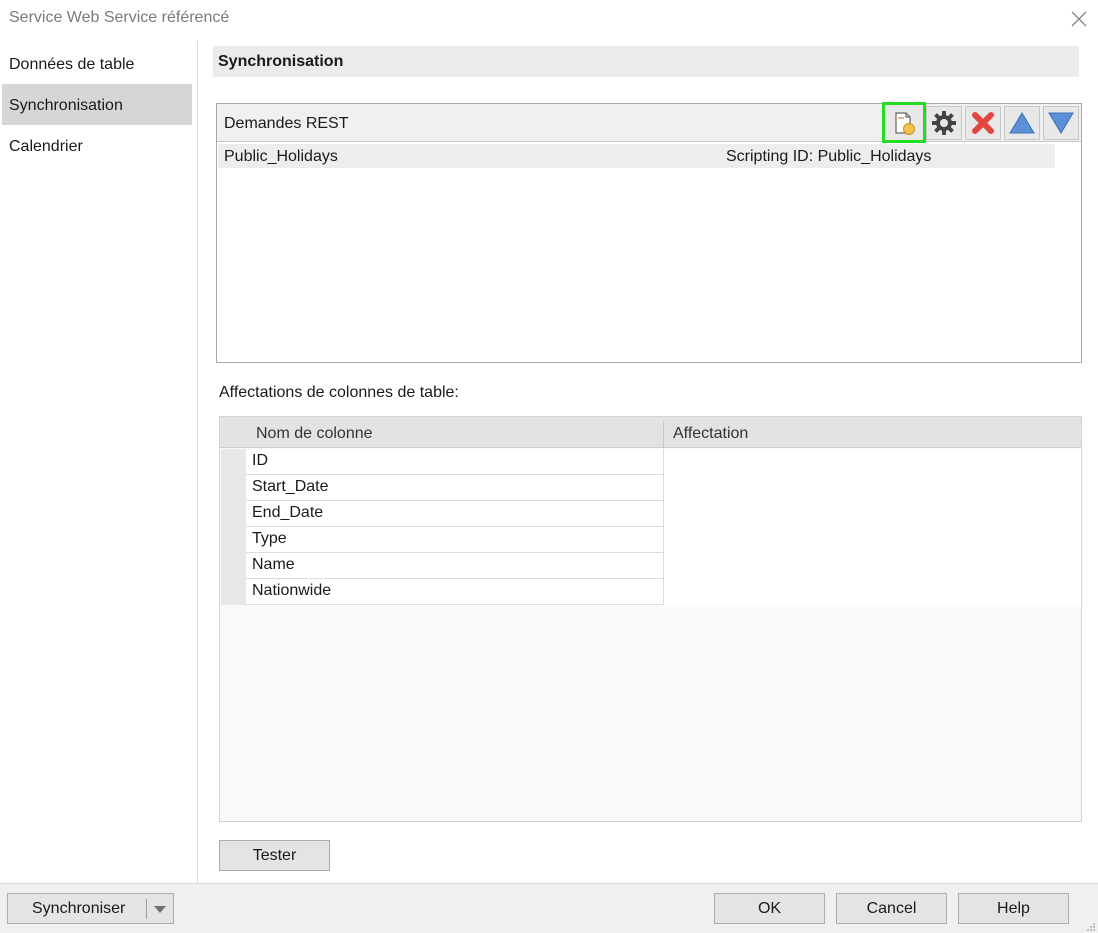 Image resolution: width=1098 pixels, height=933 pixels. Describe the element at coordinates (455, 592) in the screenshot. I see `column-name-cell: Nationwide` at that location.